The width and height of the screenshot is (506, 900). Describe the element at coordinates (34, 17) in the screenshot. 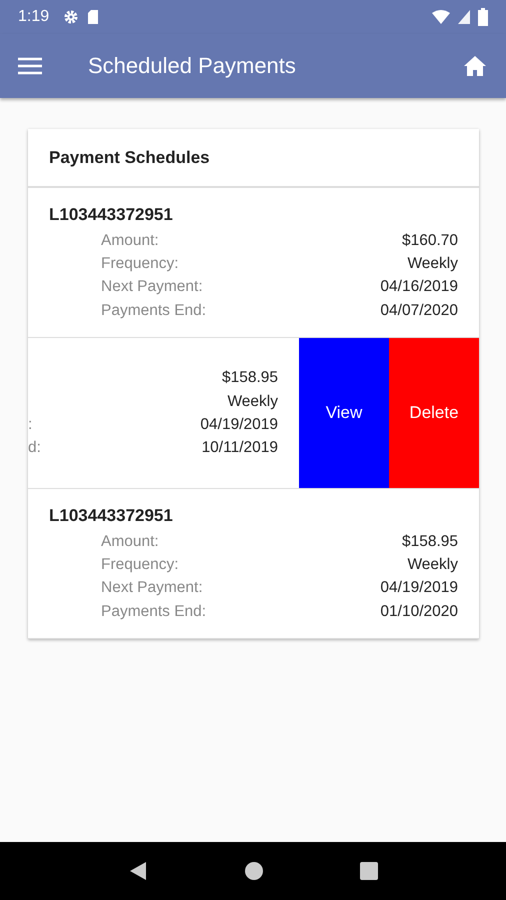

I see `status-time: 1:19` at that location.